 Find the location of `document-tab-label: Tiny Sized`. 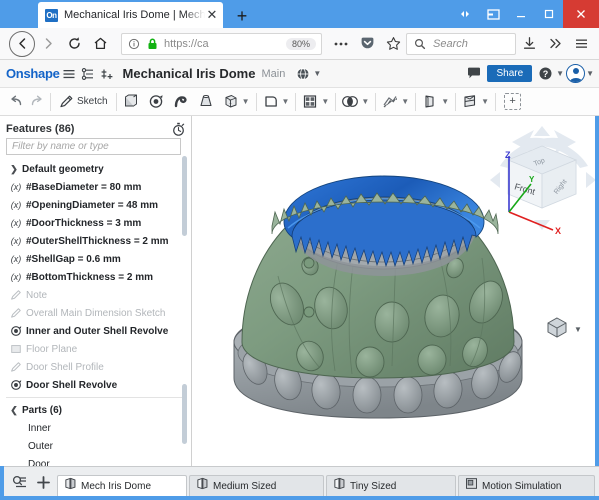

document-tab-label: Tiny Sized is located at coordinates (373, 486).